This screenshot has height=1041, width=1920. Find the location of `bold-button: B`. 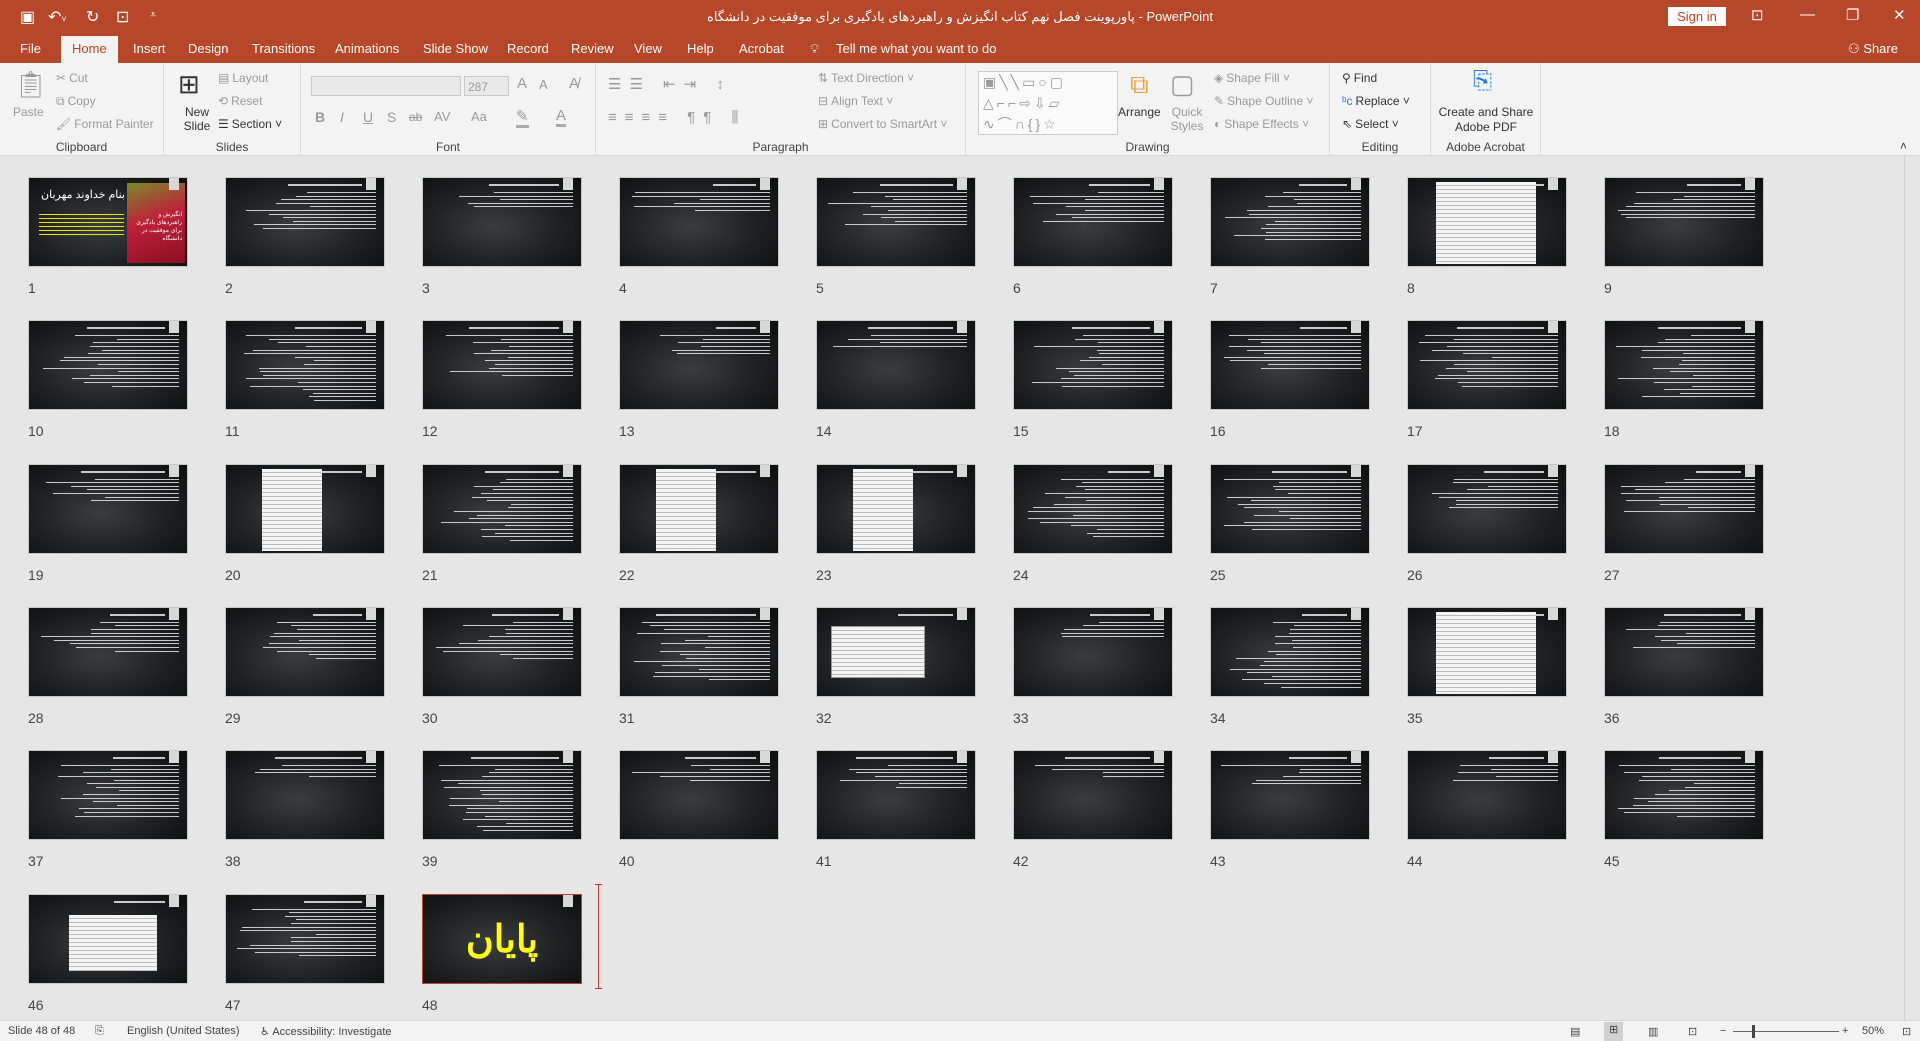

bold-button: B is located at coordinates (320, 117).